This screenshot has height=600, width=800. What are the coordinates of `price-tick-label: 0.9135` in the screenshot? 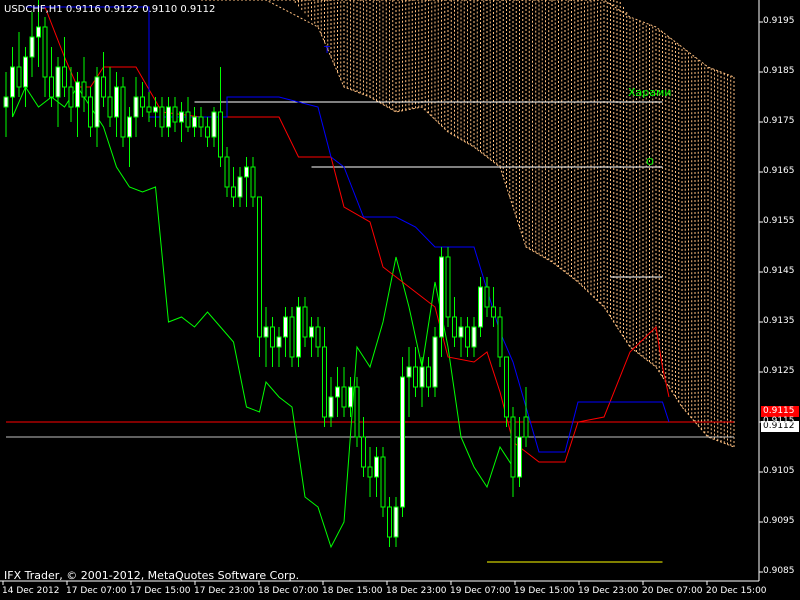 It's located at (779, 321).